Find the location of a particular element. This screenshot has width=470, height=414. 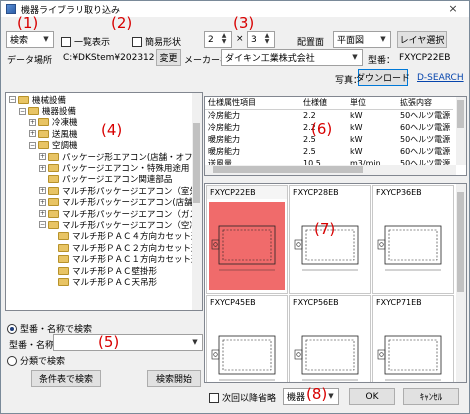

tree-item: パッケージエアコン関連部品 is located at coordinates (104, 179).